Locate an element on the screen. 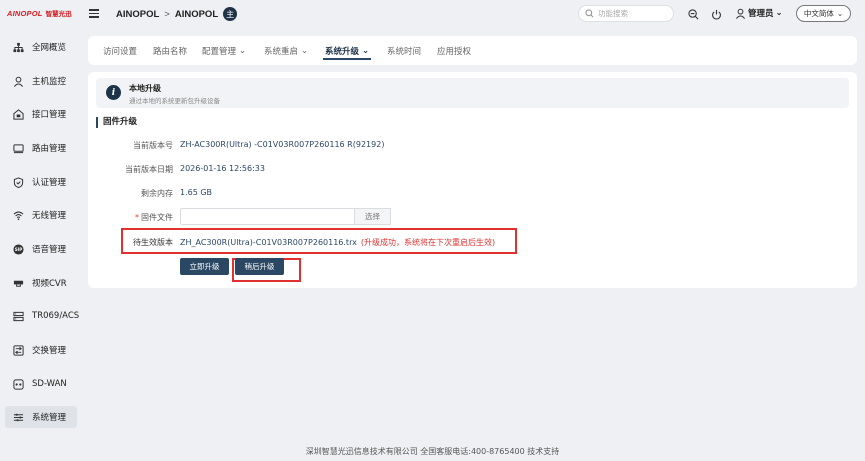 The height and width of the screenshot is (461, 865). tab-bar: 访问设置 路由名称 配置管理 ⌄ 系统重启 ⌄ 系统升级 ⌄ 系统时间 应用授权 is located at coordinates (472, 50).